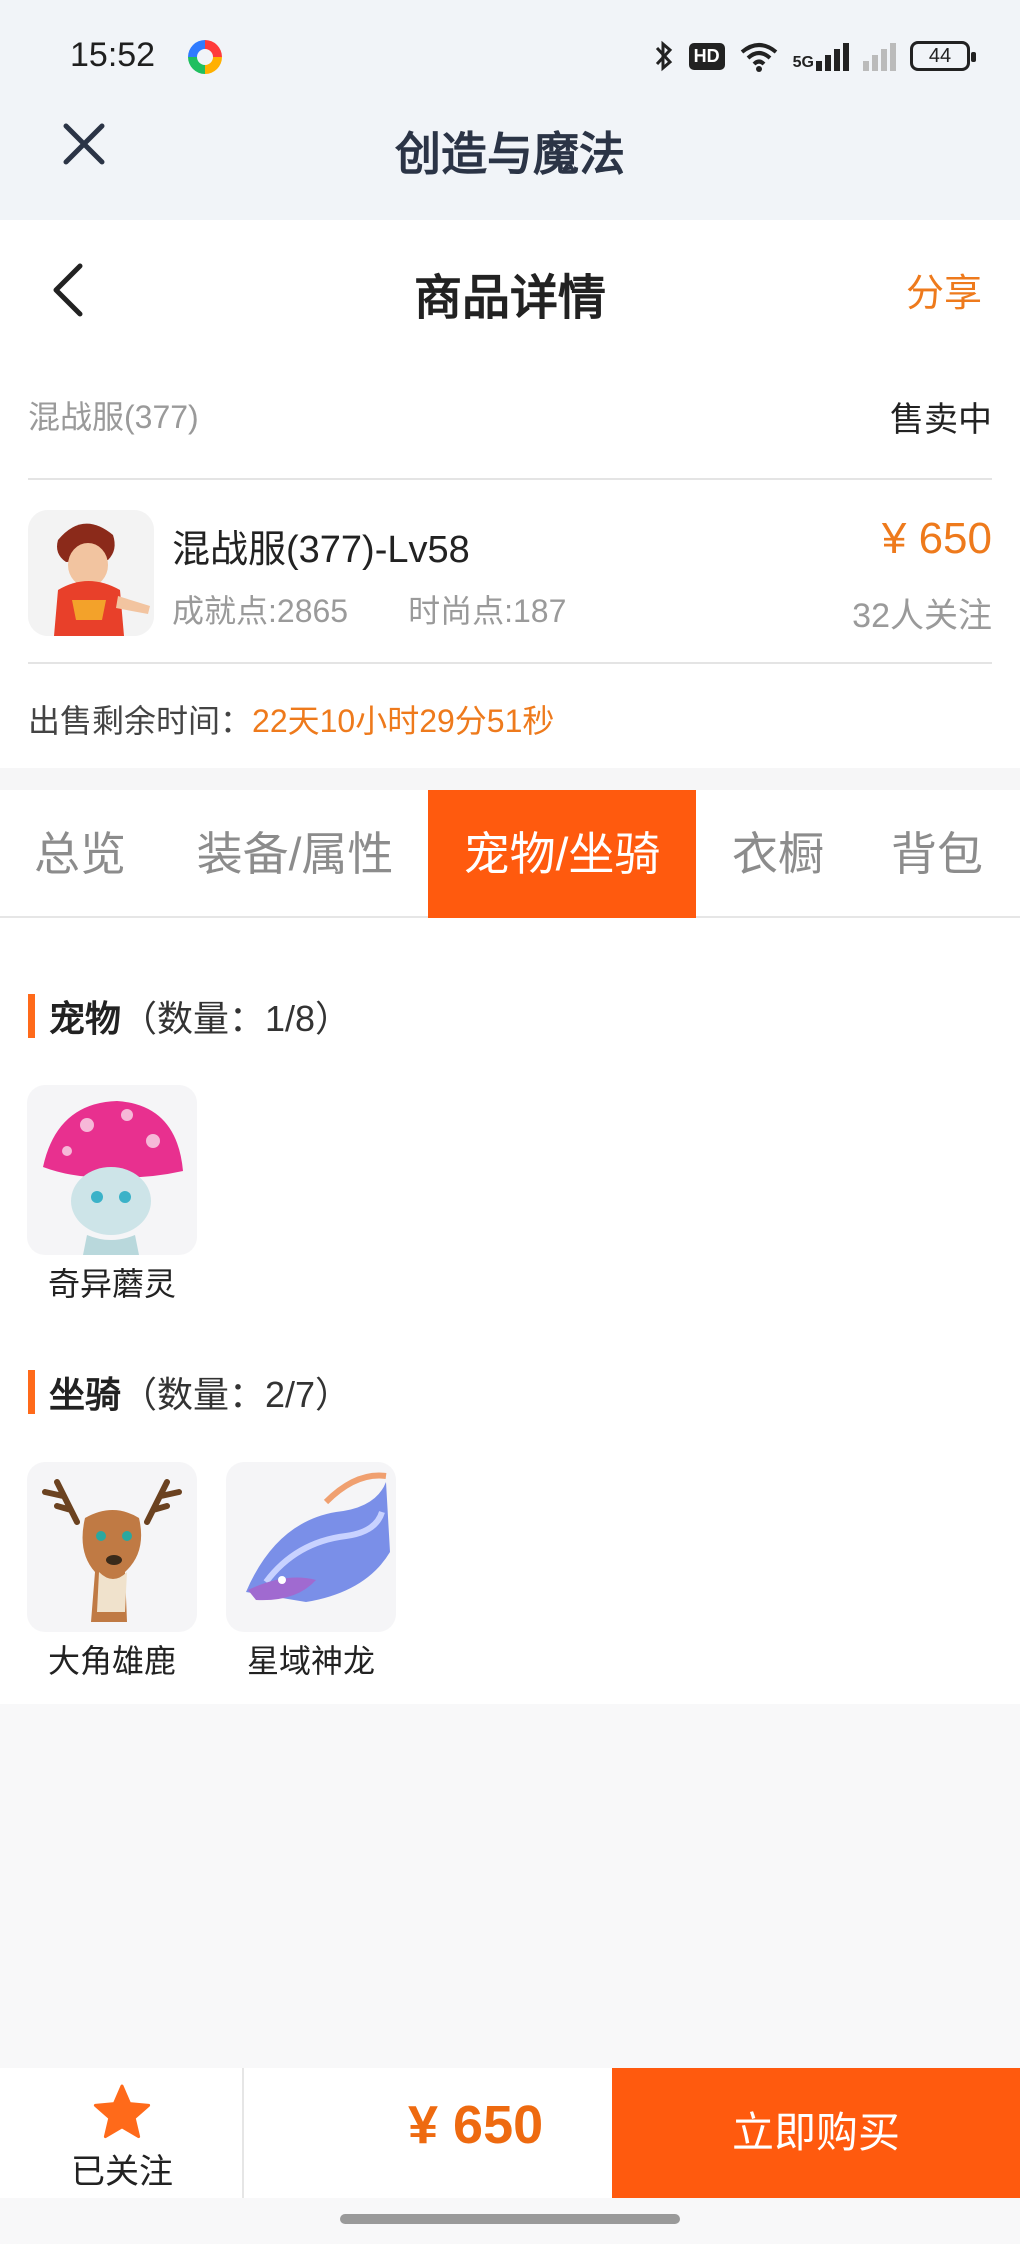 The height and width of the screenshot is (2244, 1020). I want to click on follow-label: 已关注, so click(122, 2172).